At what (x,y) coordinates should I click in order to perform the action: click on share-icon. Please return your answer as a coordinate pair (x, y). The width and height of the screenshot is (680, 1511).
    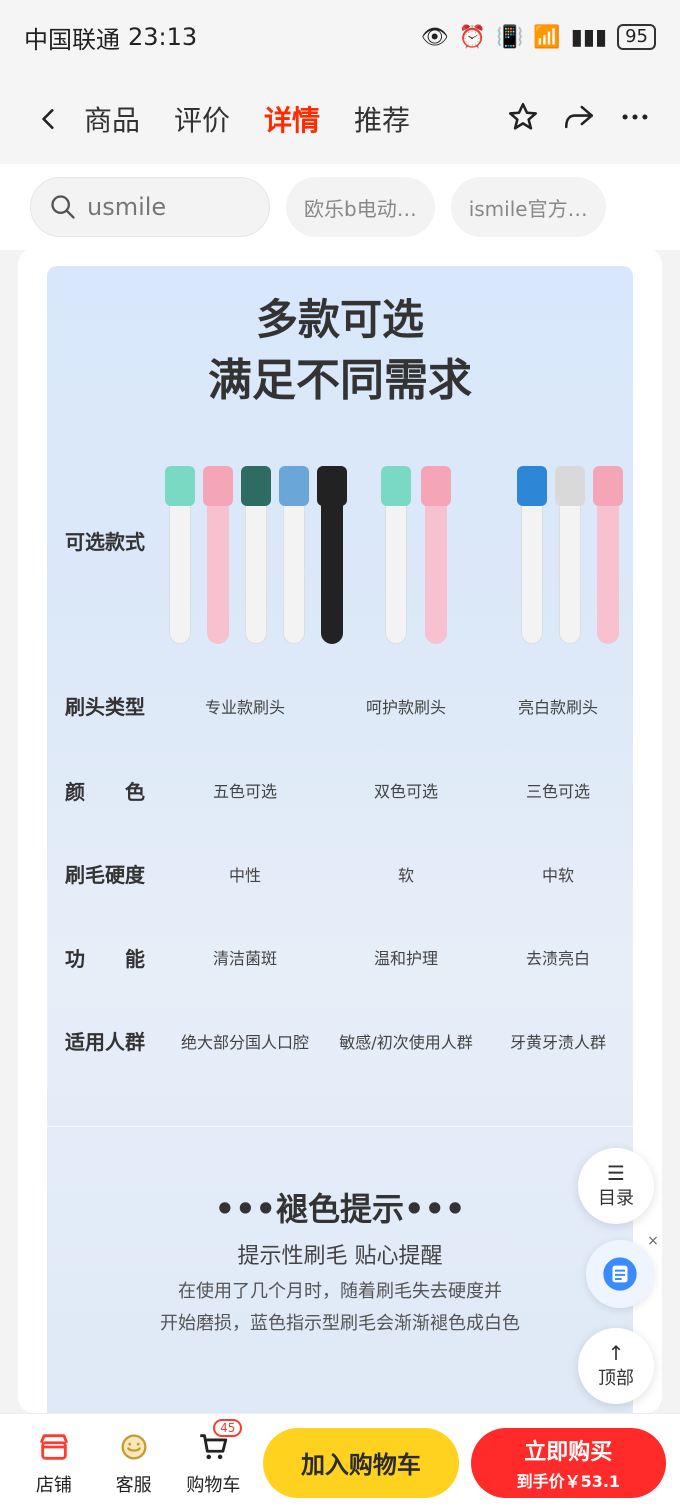
    Looking at the image, I should click on (579, 117).